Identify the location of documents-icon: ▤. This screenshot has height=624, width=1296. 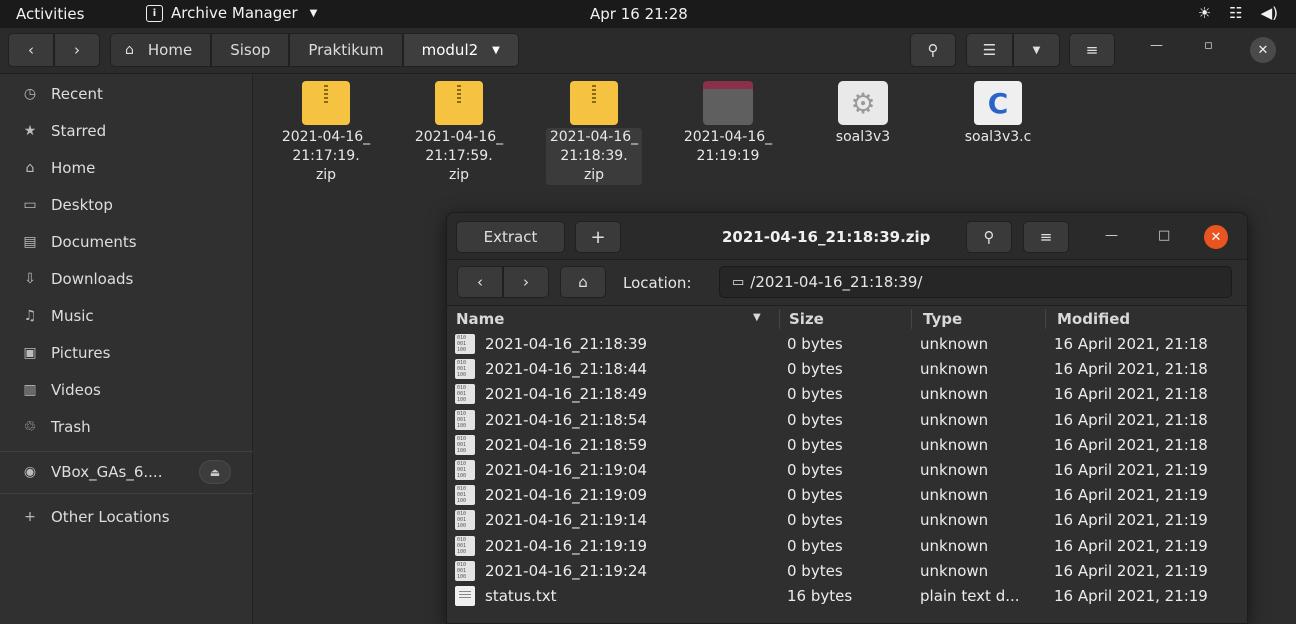
(30, 242).